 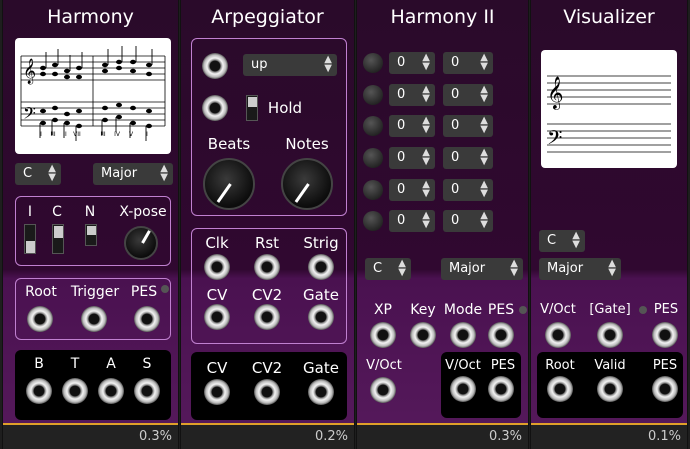 What do you see at coordinates (468, 190) in the screenshot?
I see `interval-b-5: 0 ▲ ▼` at bounding box center [468, 190].